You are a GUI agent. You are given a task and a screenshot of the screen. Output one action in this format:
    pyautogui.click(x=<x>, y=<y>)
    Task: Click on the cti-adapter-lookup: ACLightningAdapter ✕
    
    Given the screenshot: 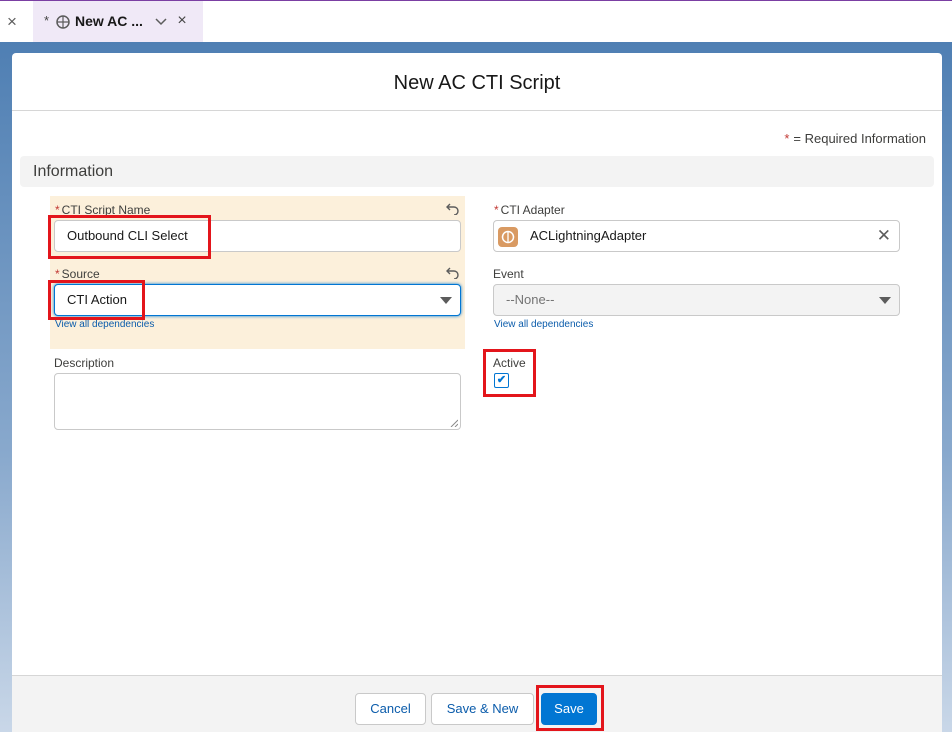 What is the action you would take?
    pyautogui.click(x=696, y=236)
    